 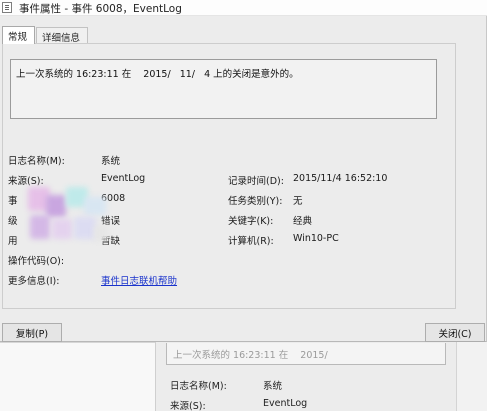 What do you see at coordinates (273, 386) in the screenshot?
I see `background-log-name-value: 系统` at bounding box center [273, 386].